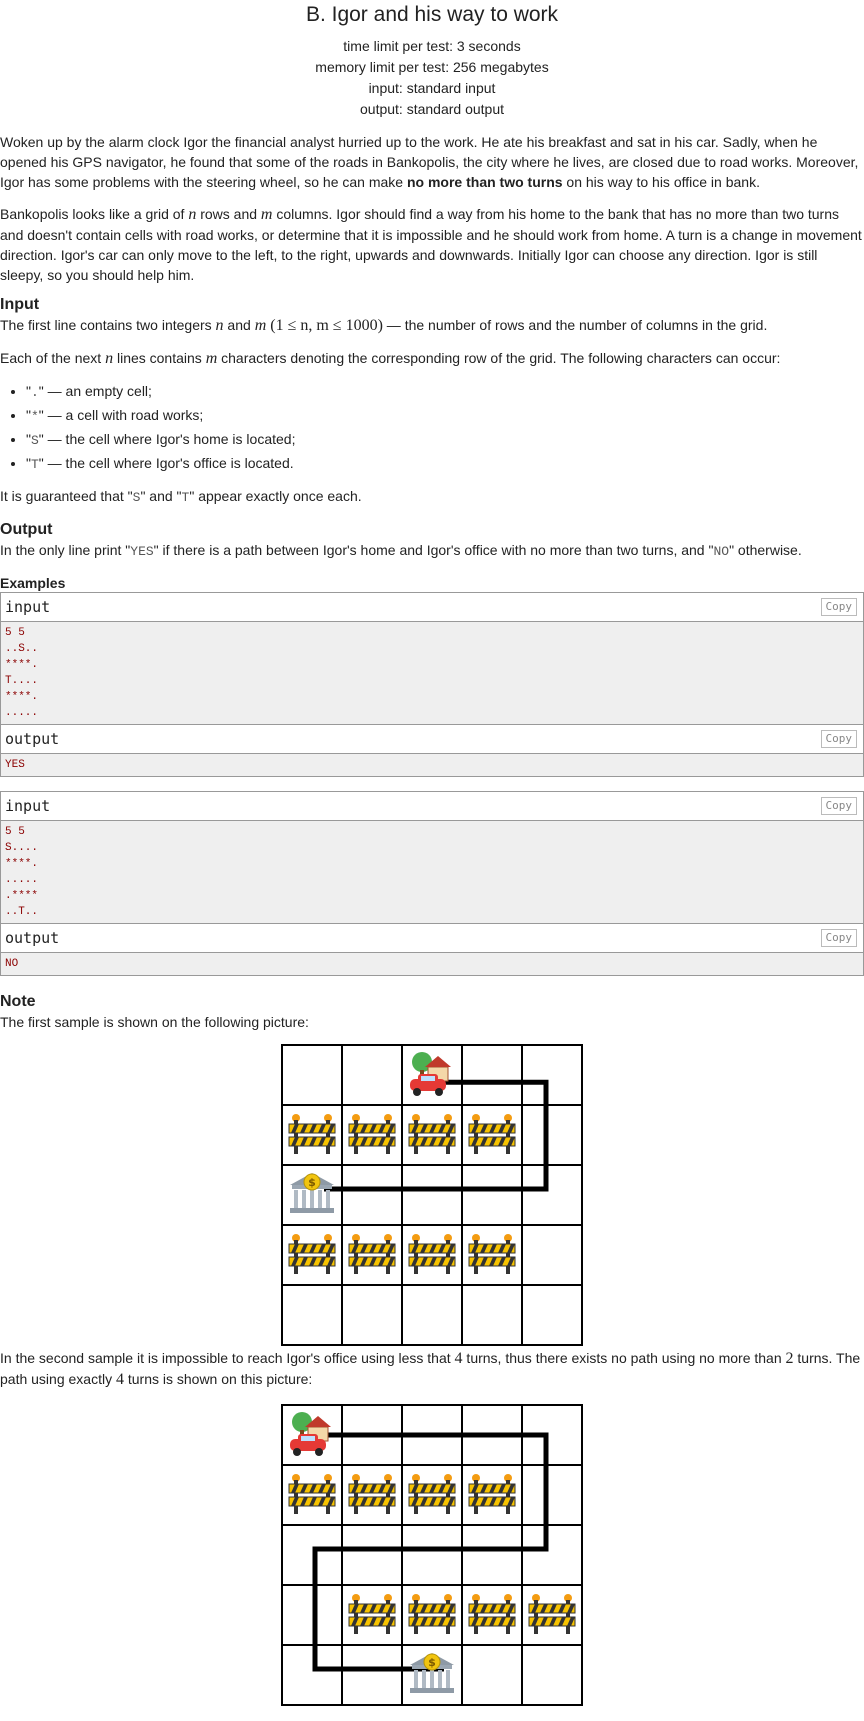 The width and height of the screenshot is (864, 1721). I want to click on code-yes: YES, so click(142, 551).